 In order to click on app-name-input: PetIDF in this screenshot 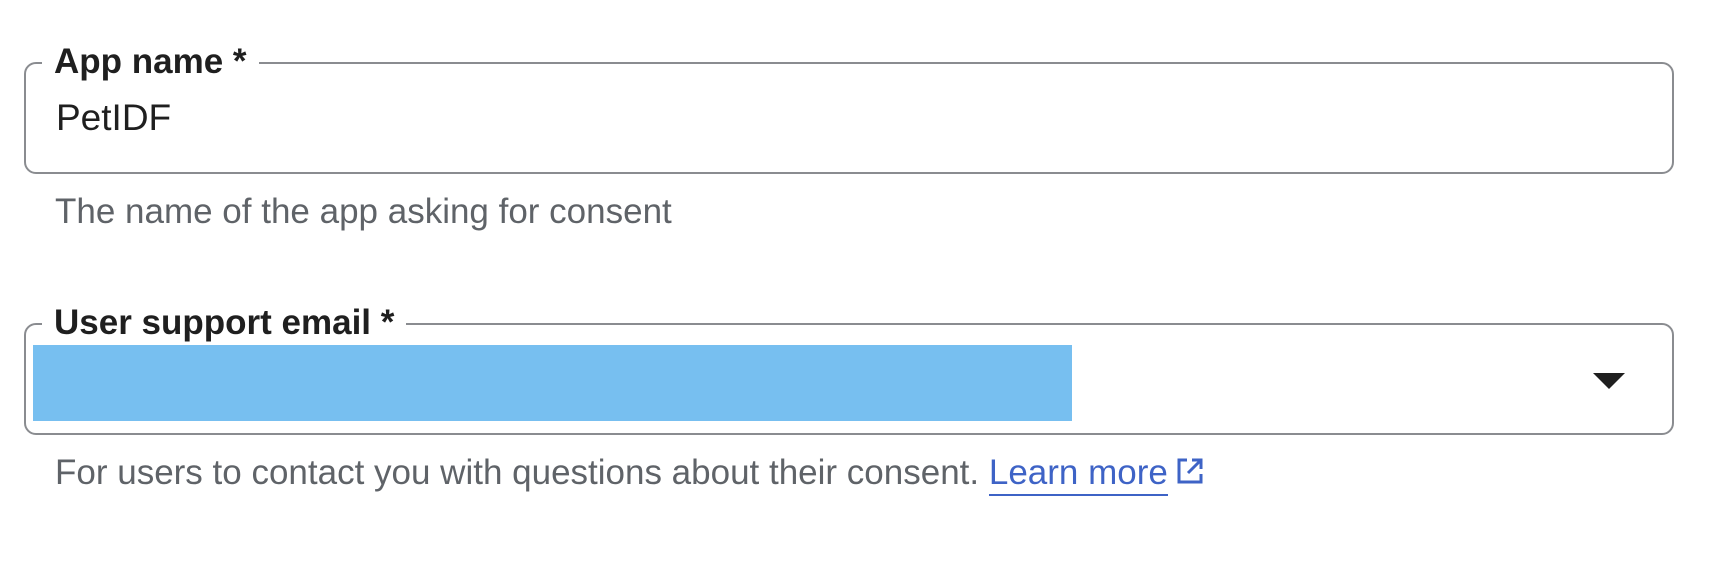, I will do `click(113, 118)`.